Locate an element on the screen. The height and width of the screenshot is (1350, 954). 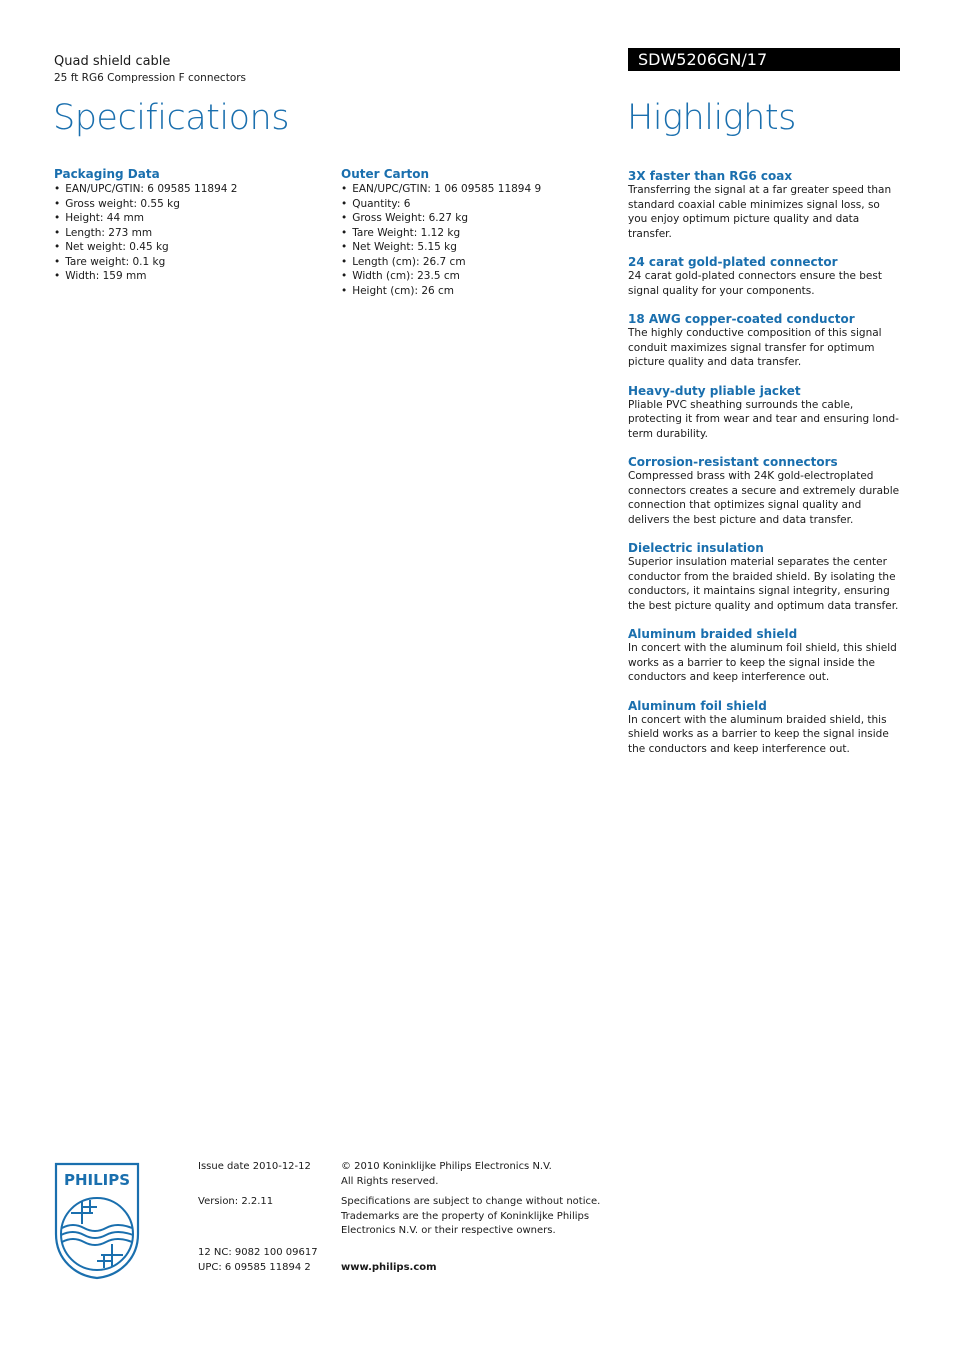
philips-shield-logo-icon: PHILIPS is located at coordinates (97, 1221).